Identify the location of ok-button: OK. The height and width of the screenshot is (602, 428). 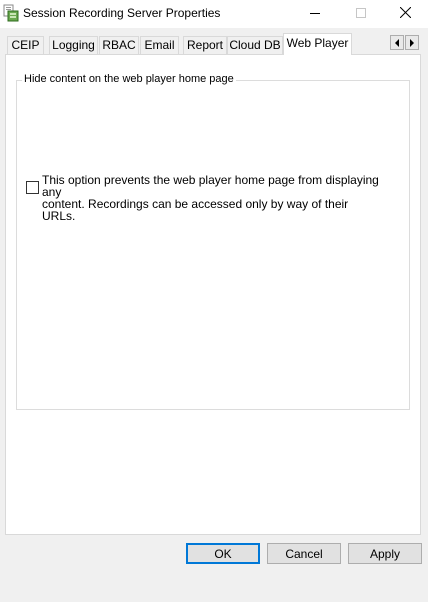
(223, 553).